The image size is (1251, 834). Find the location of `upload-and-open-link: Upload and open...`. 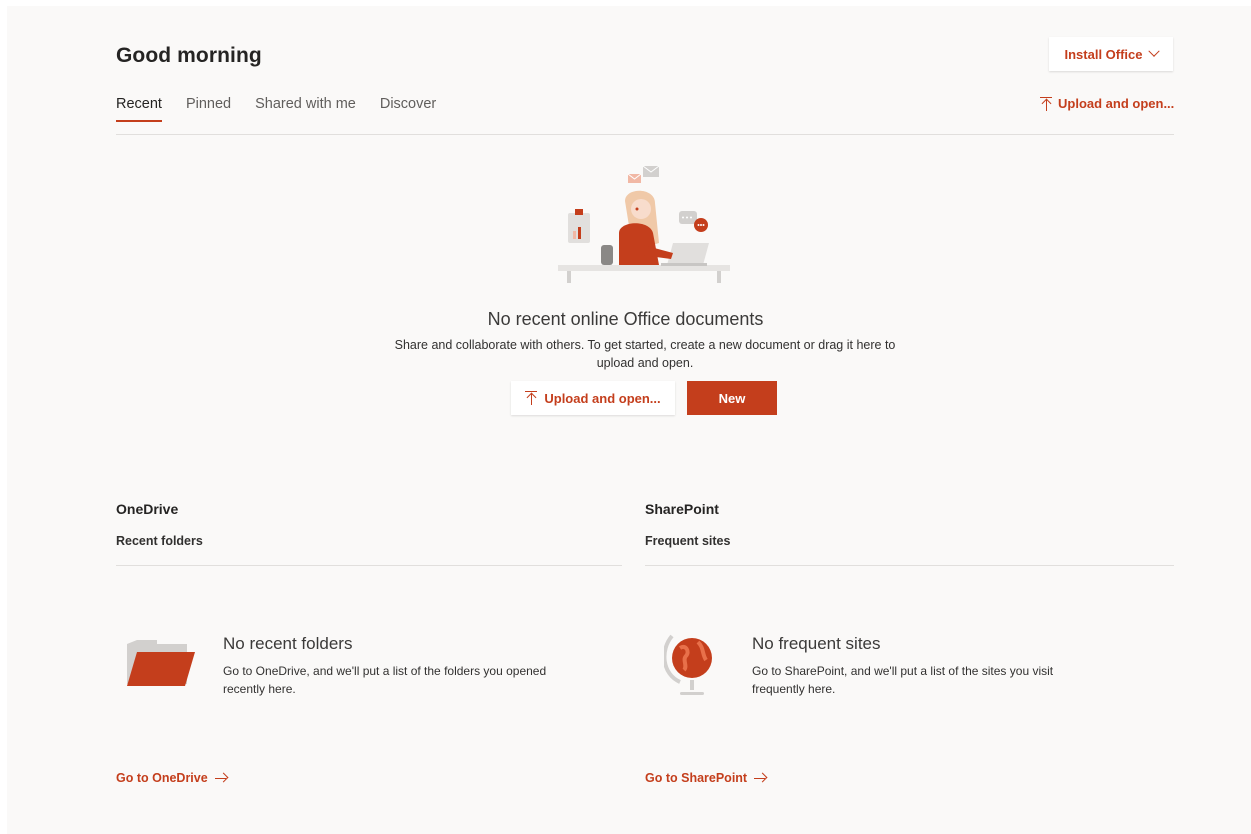

upload-and-open-link: Upload and open... is located at coordinates (1107, 103).